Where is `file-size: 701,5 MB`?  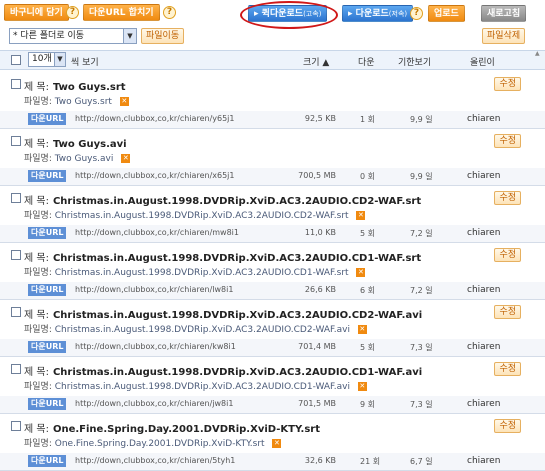
file-size: 701,5 MB is located at coordinates (317, 403).